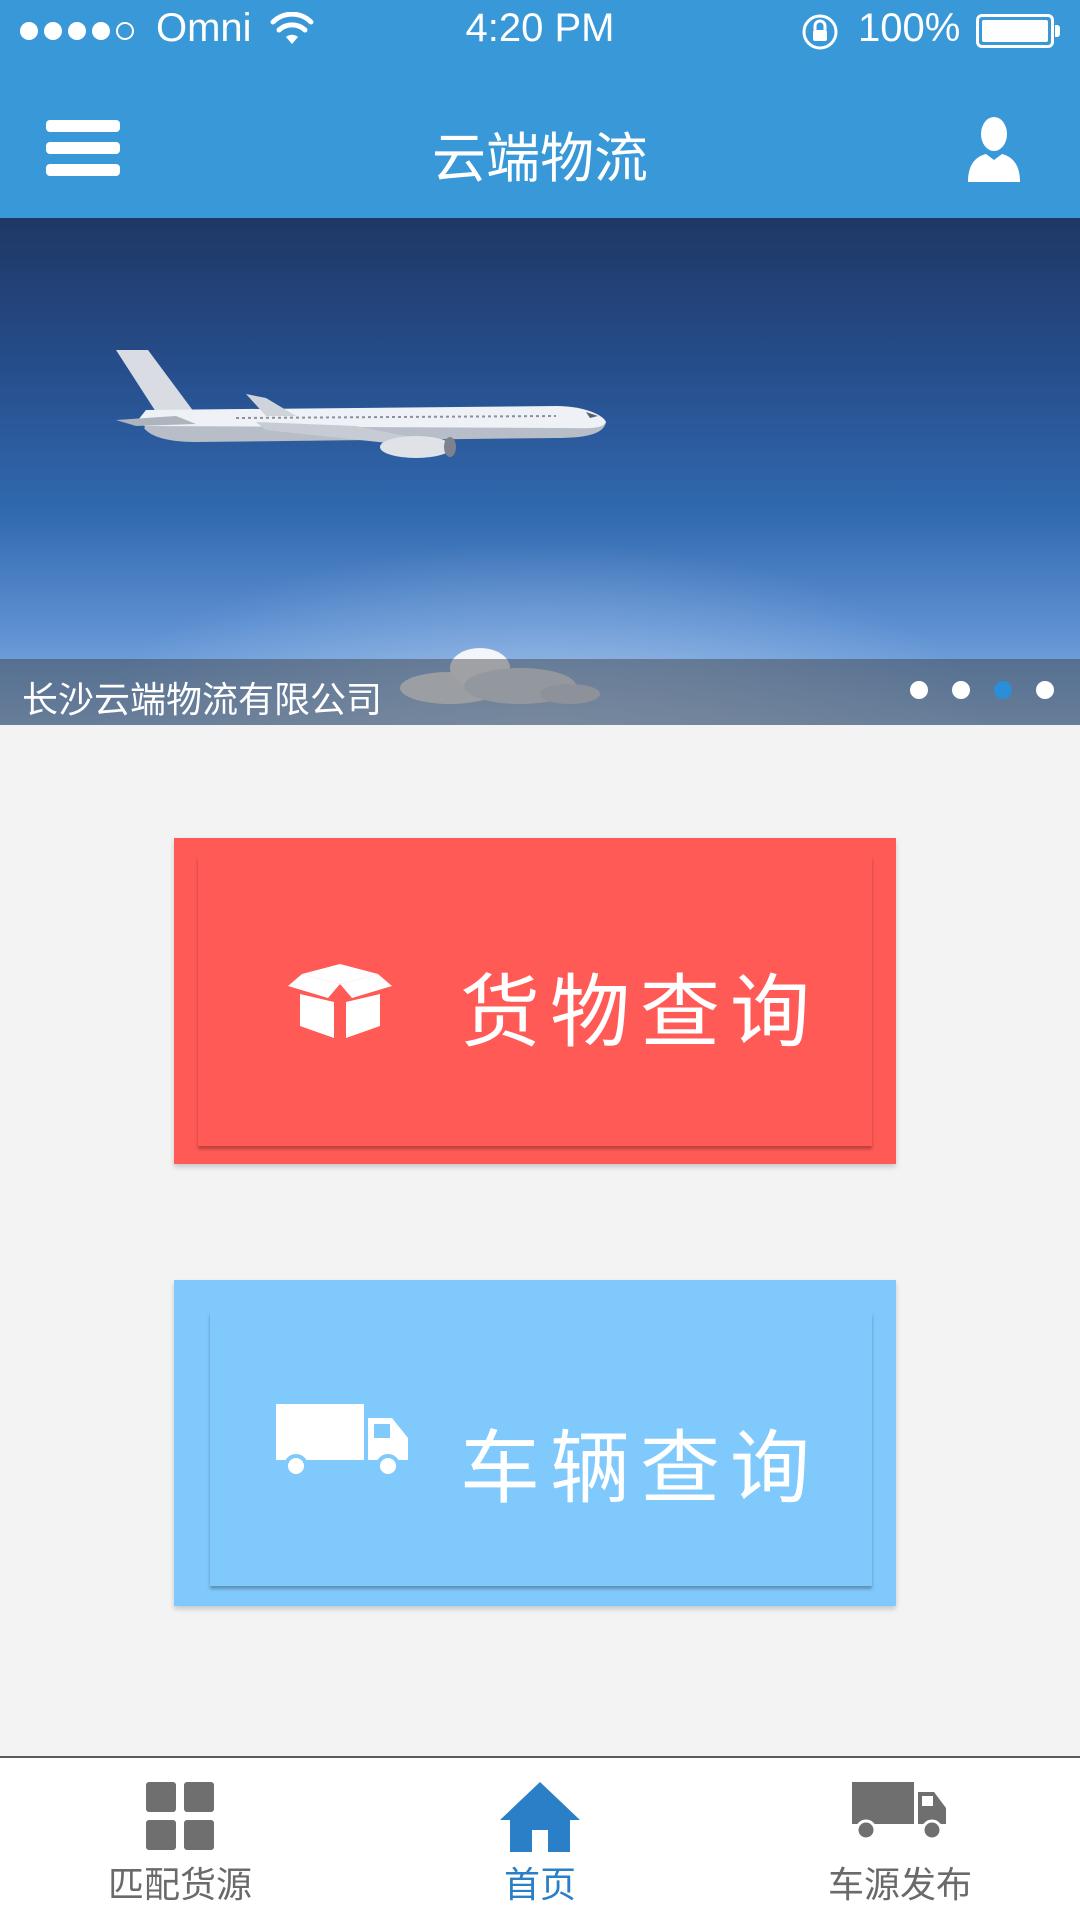 This screenshot has height=1920, width=1080. I want to click on box-icon, so click(340, 1001).